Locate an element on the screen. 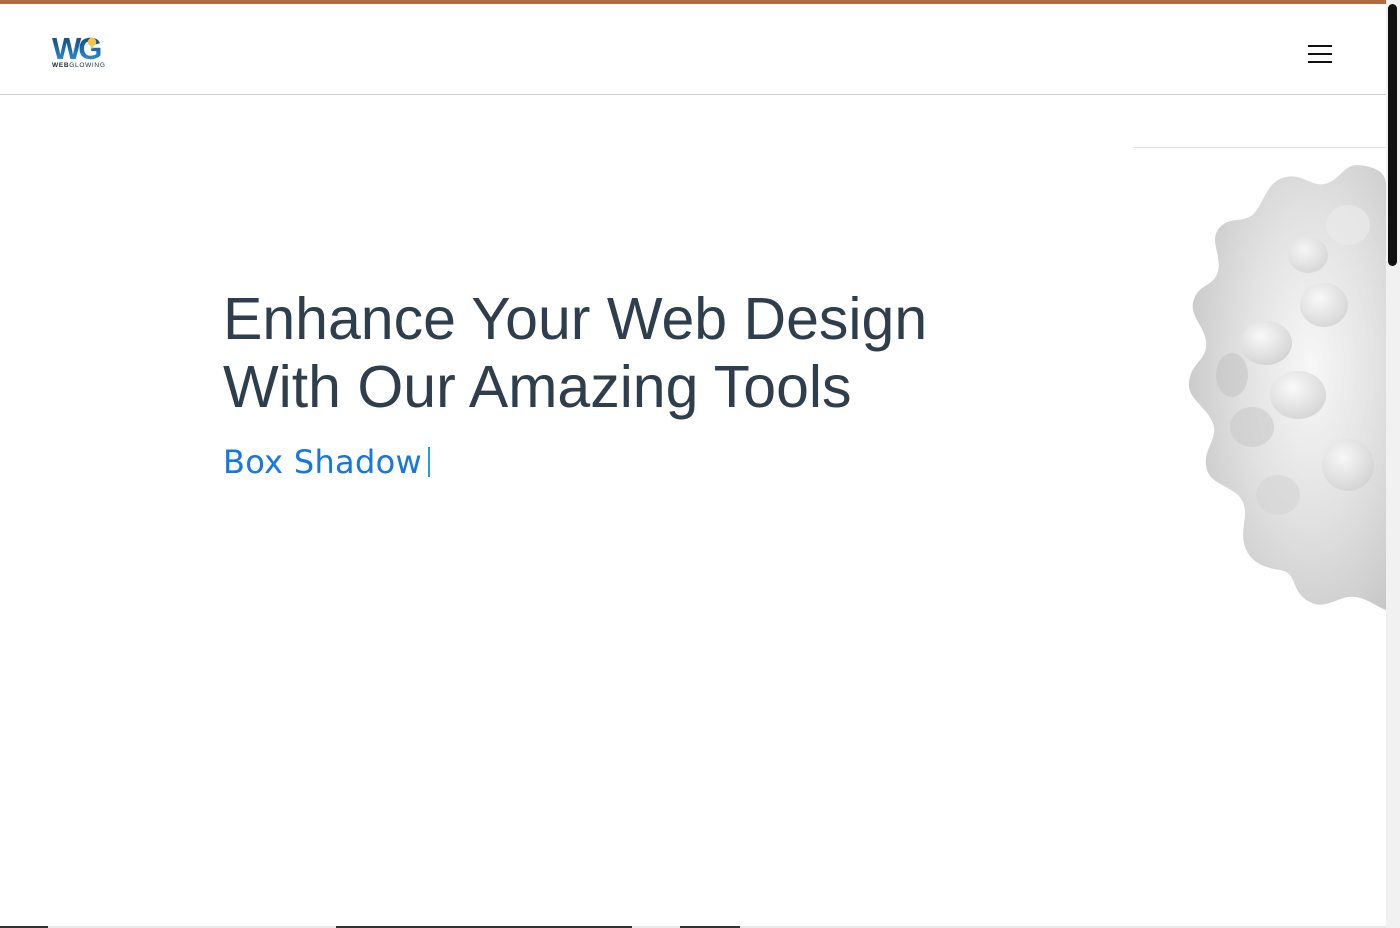 The width and height of the screenshot is (1400, 928). menu-toggle-button is located at coordinates (1320, 54).